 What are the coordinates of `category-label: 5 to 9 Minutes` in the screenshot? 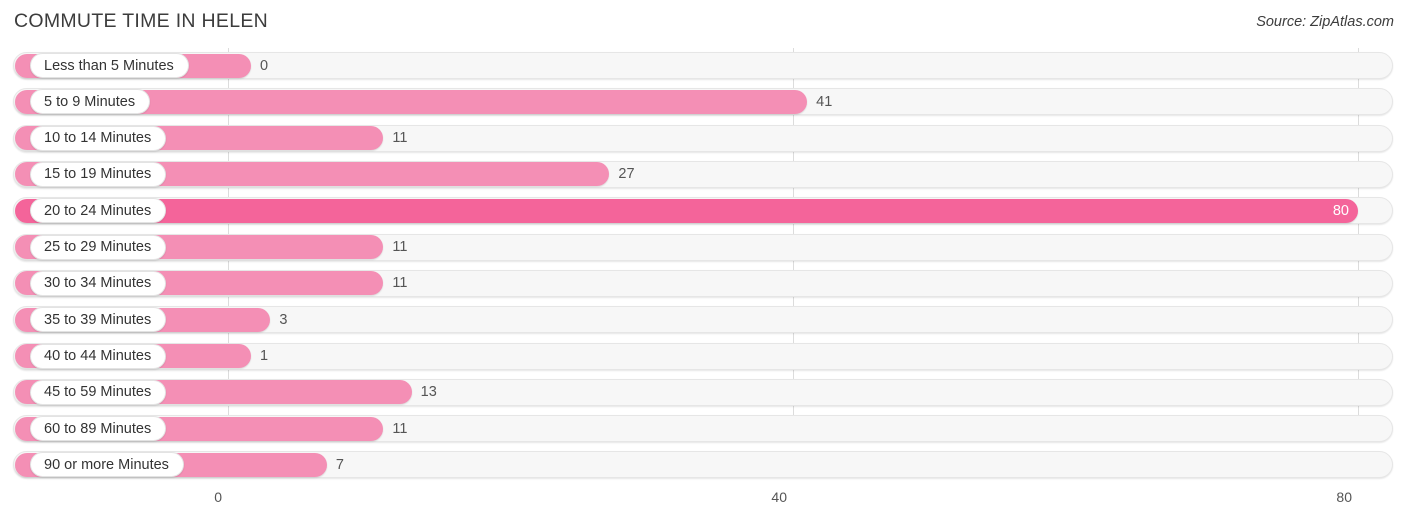 It's located at (90, 102).